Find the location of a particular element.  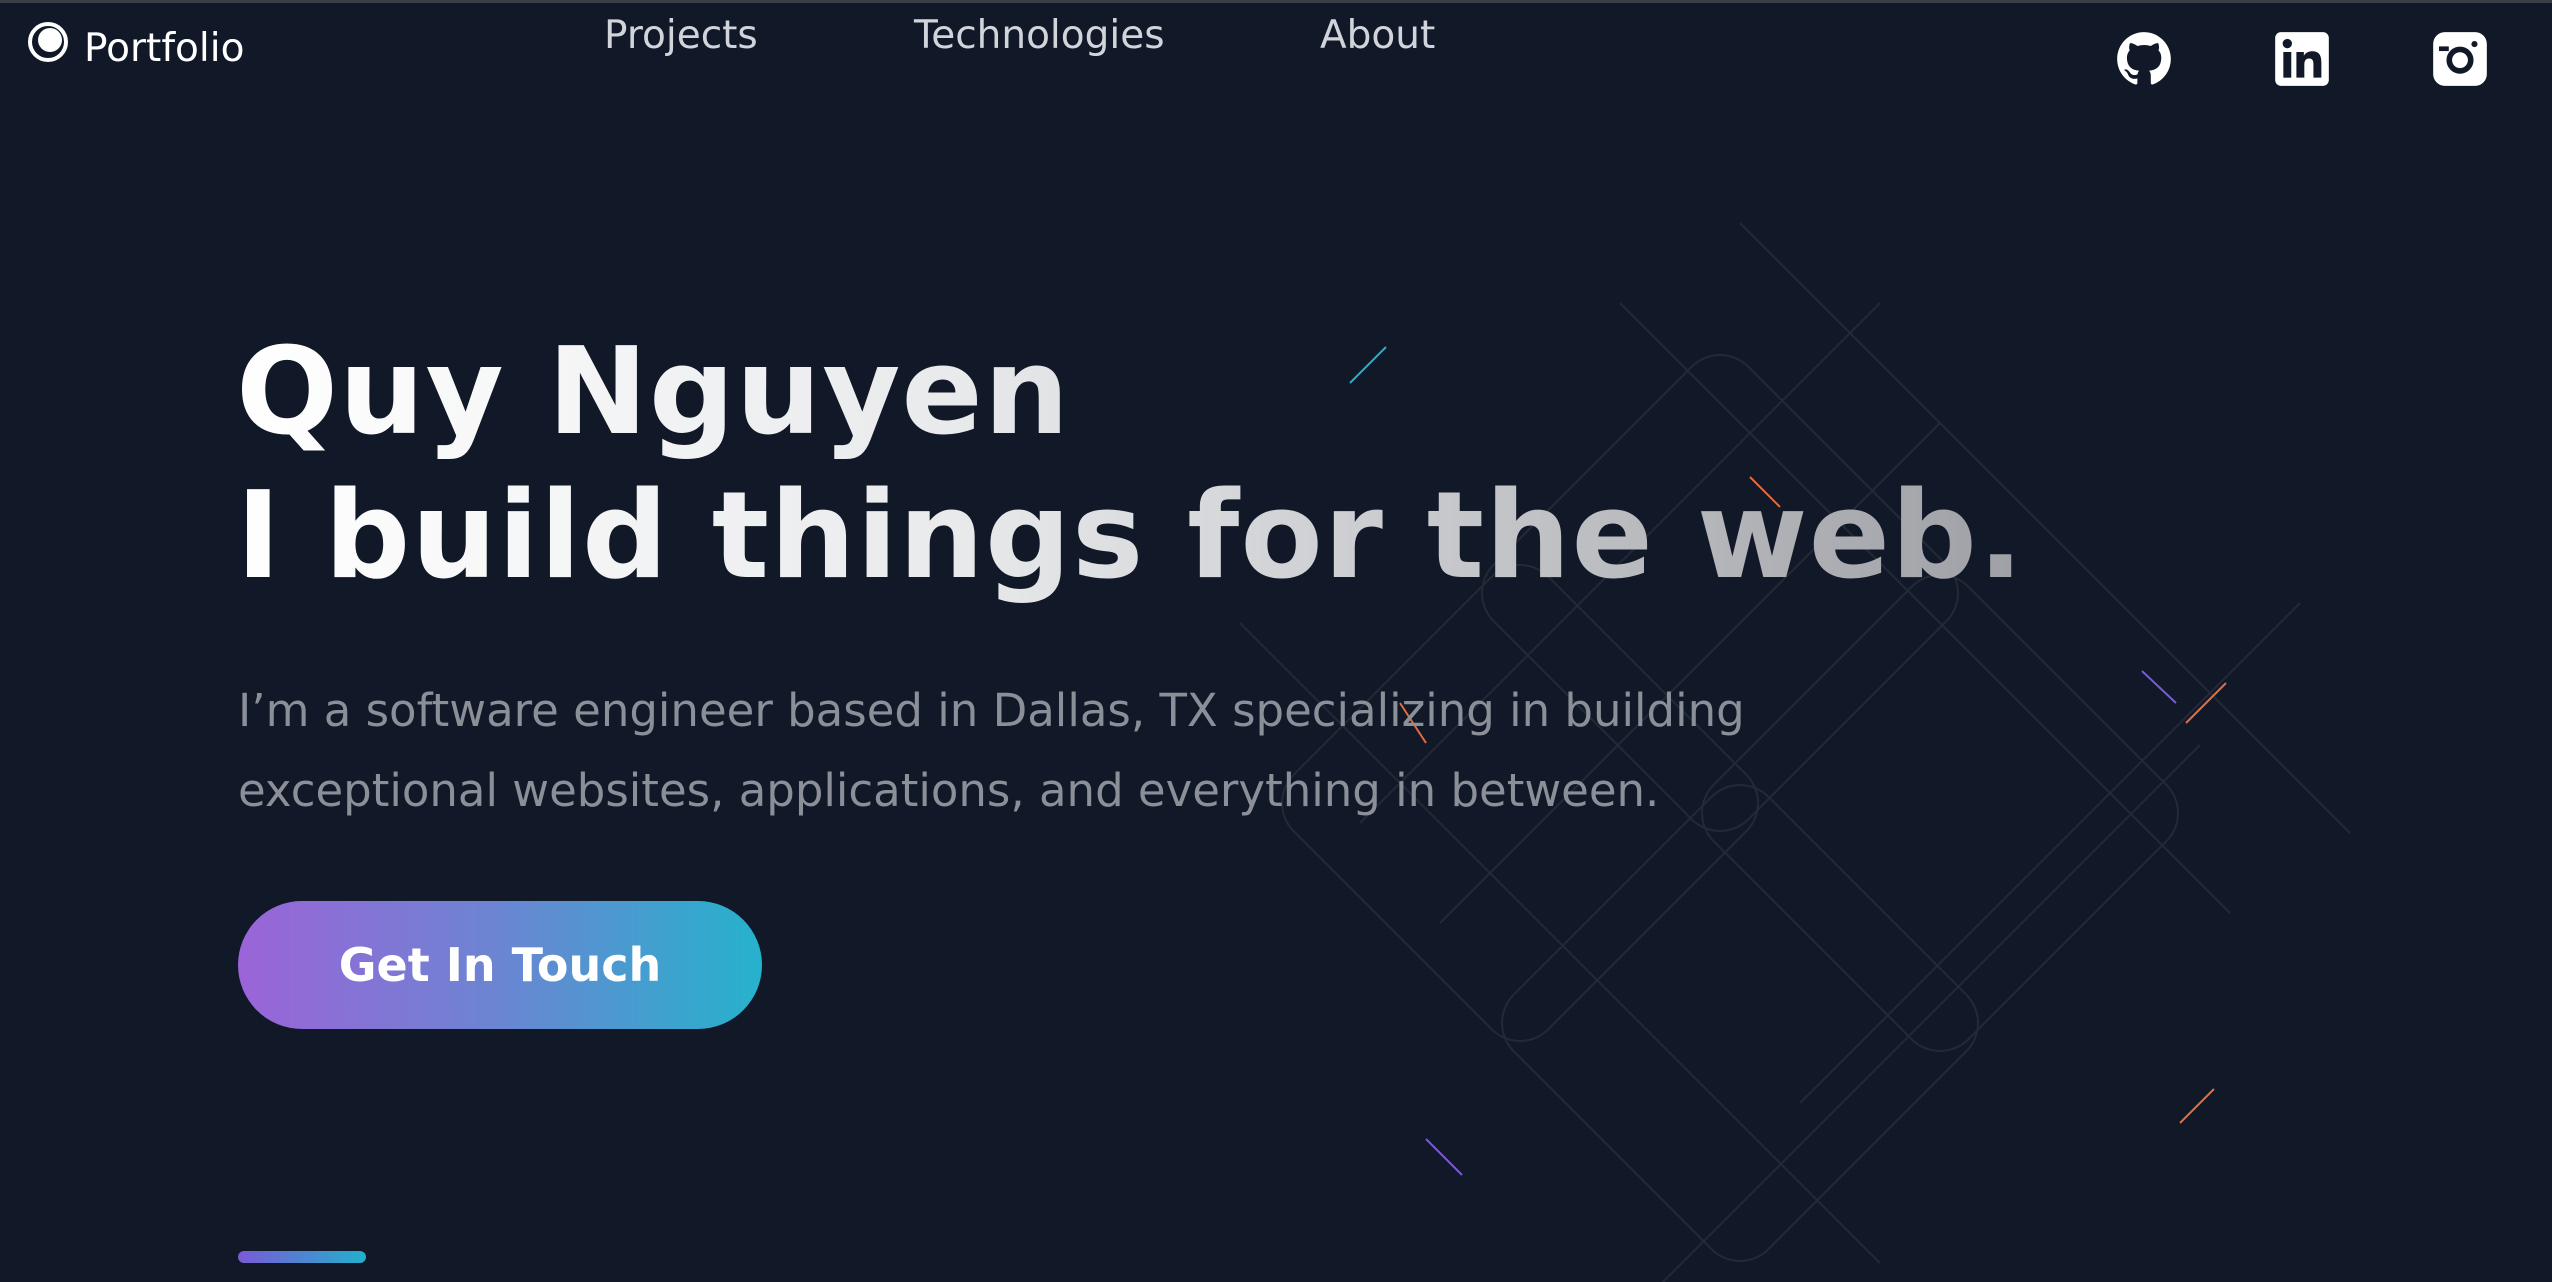

linkedin-link is located at coordinates (2302, 59).